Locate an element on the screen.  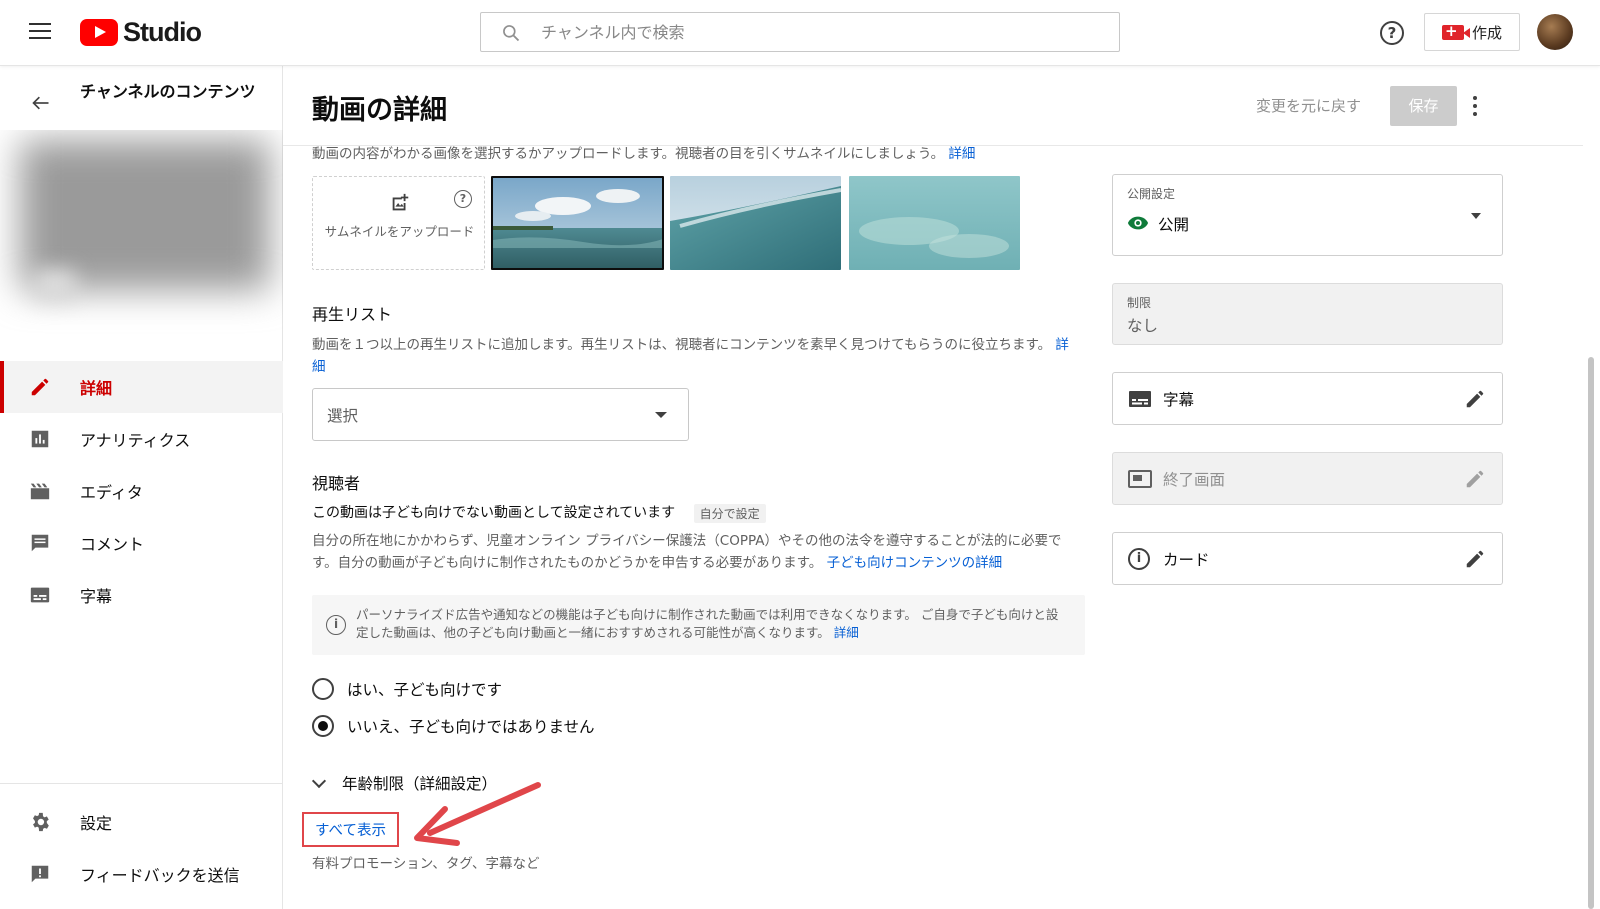
search-input is located at coordinates (821, 32).